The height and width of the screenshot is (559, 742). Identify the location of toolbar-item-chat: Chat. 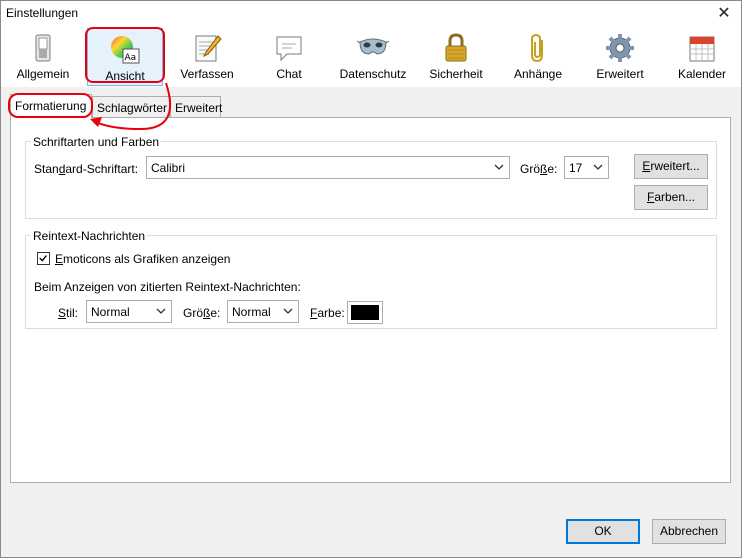
(289, 56).